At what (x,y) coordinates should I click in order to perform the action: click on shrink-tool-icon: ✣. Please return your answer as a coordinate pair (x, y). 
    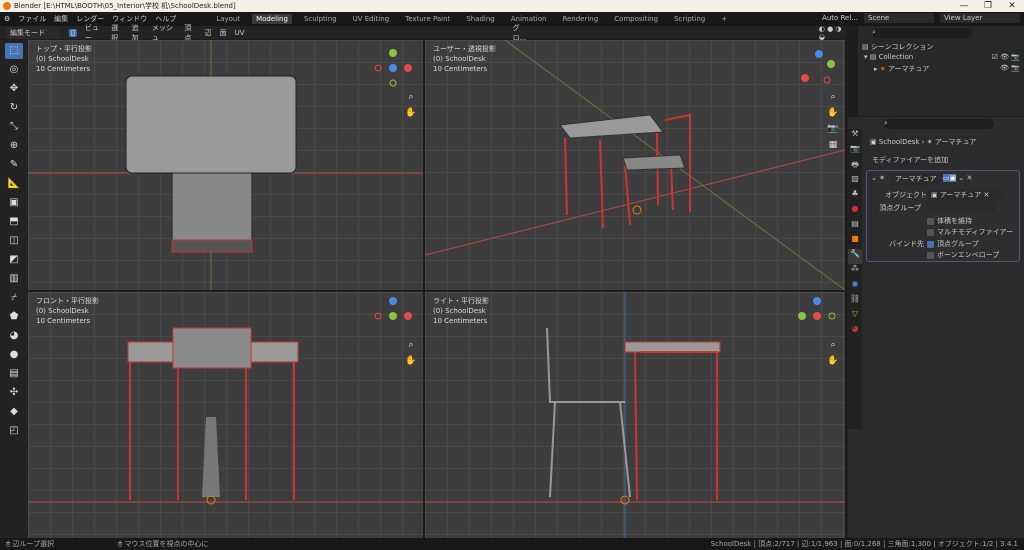
    Looking at the image, I should click on (14, 393).